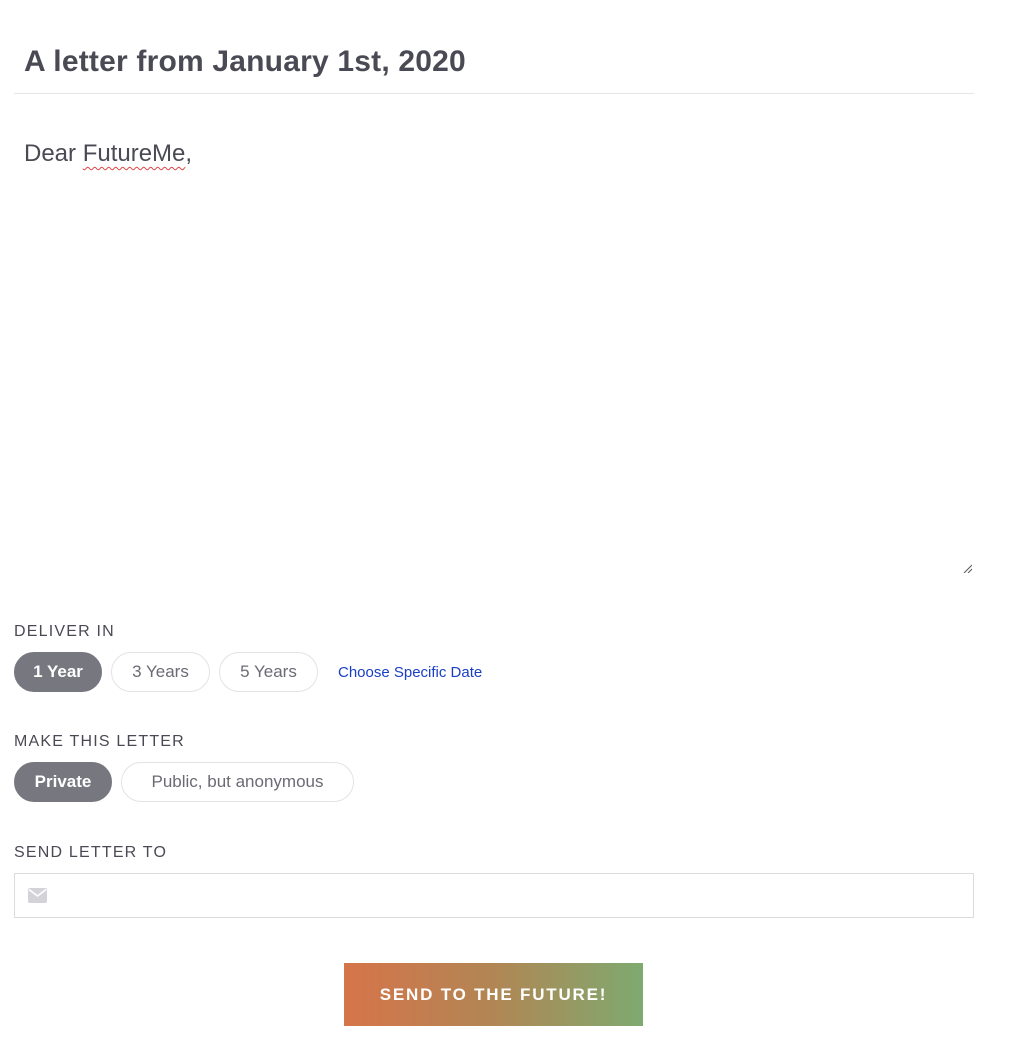 Image resolution: width=1025 pixels, height=1043 pixels. Describe the element at coordinates (967, 568) in the screenshot. I see `resize-handle-icon` at that location.